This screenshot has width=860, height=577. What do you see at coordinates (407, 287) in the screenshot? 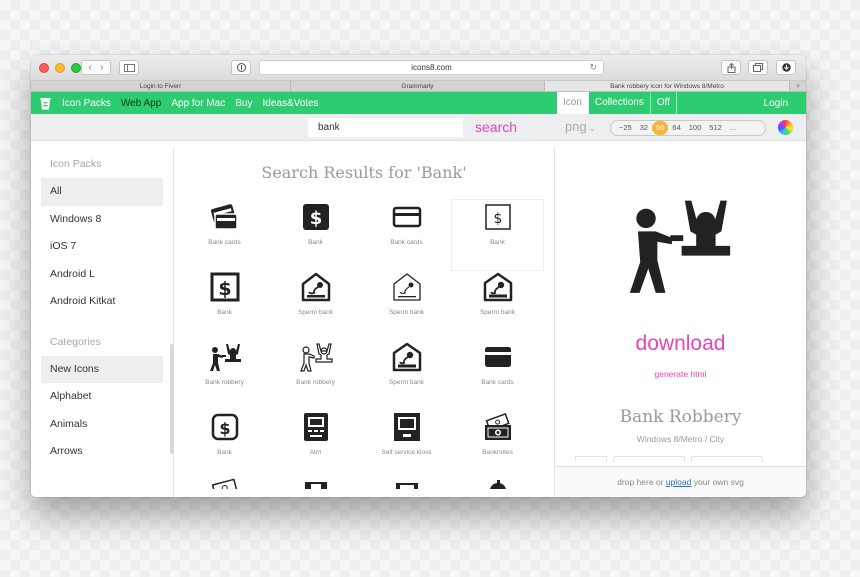
I see `sperm-bank-house-thin-icon` at bounding box center [407, 287].